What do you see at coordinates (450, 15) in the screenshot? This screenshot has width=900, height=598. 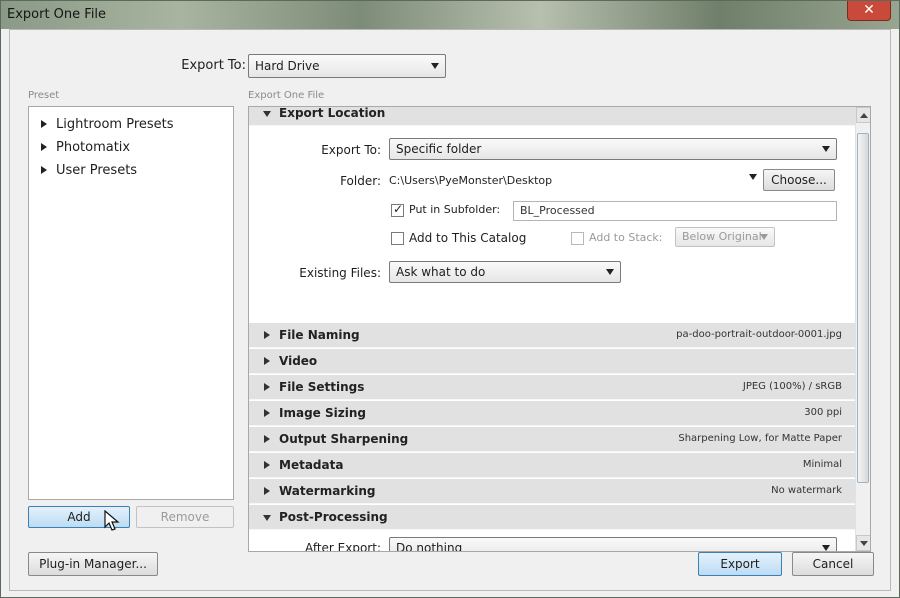 I see `title-bar: Export One File ✕` at bounding box center [450, 15].